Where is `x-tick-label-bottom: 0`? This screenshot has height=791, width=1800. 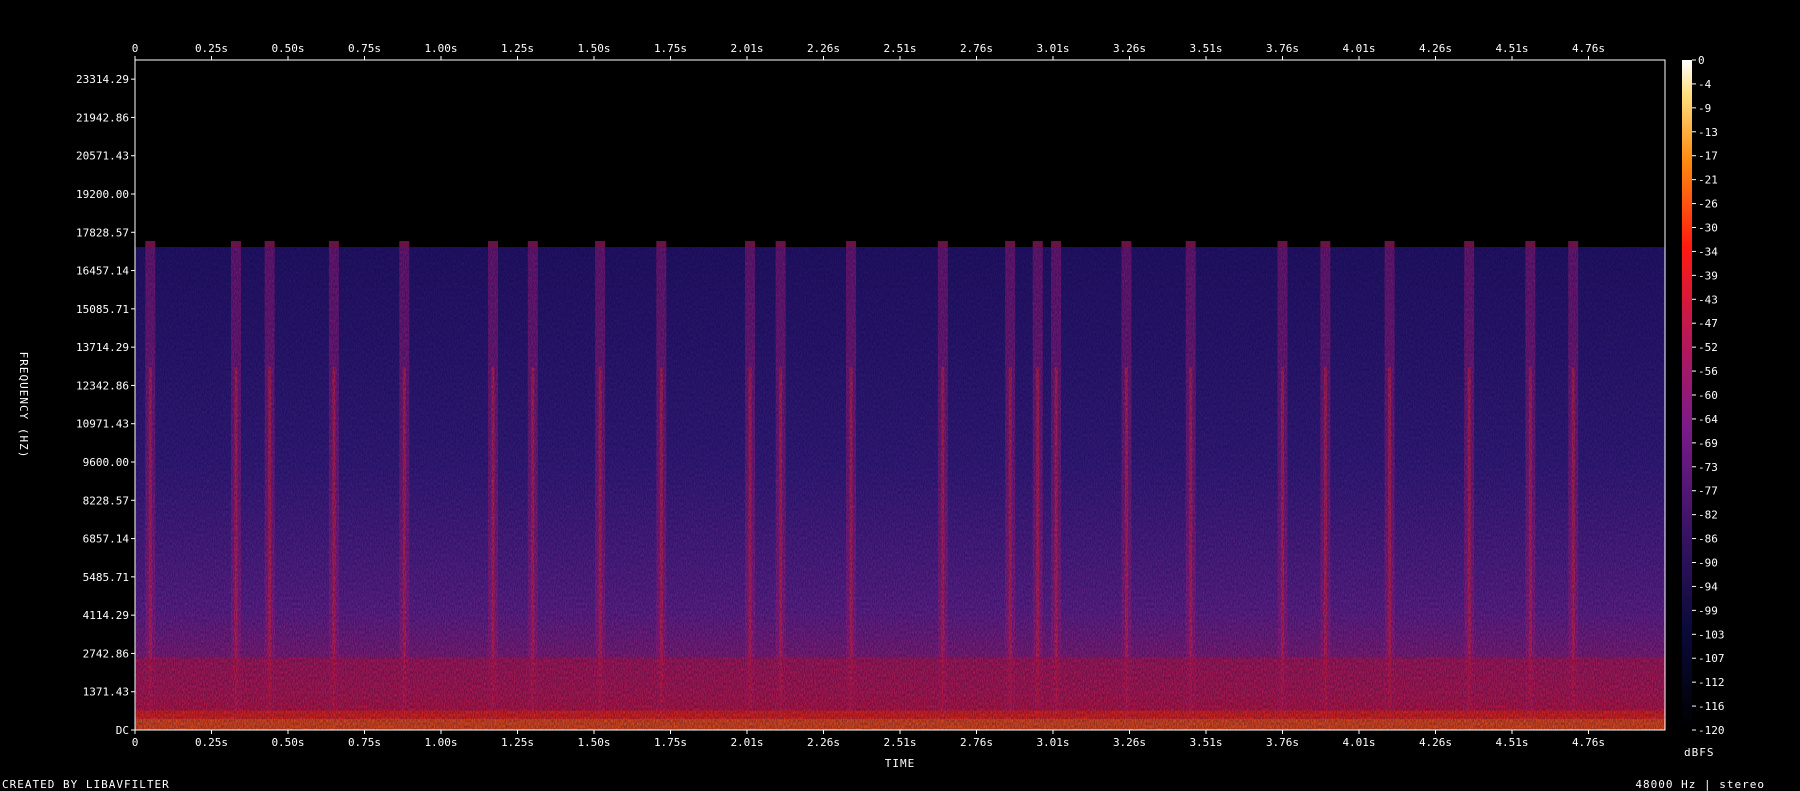
x-tick-label-bottom: 0 is located at coordinates (135, 742).